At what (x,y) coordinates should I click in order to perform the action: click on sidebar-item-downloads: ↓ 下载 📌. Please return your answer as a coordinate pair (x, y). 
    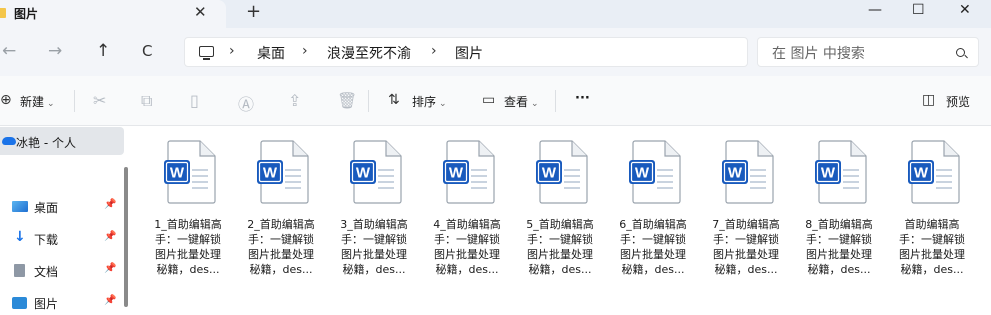
    Looking at the image, I should click on (62, 239).